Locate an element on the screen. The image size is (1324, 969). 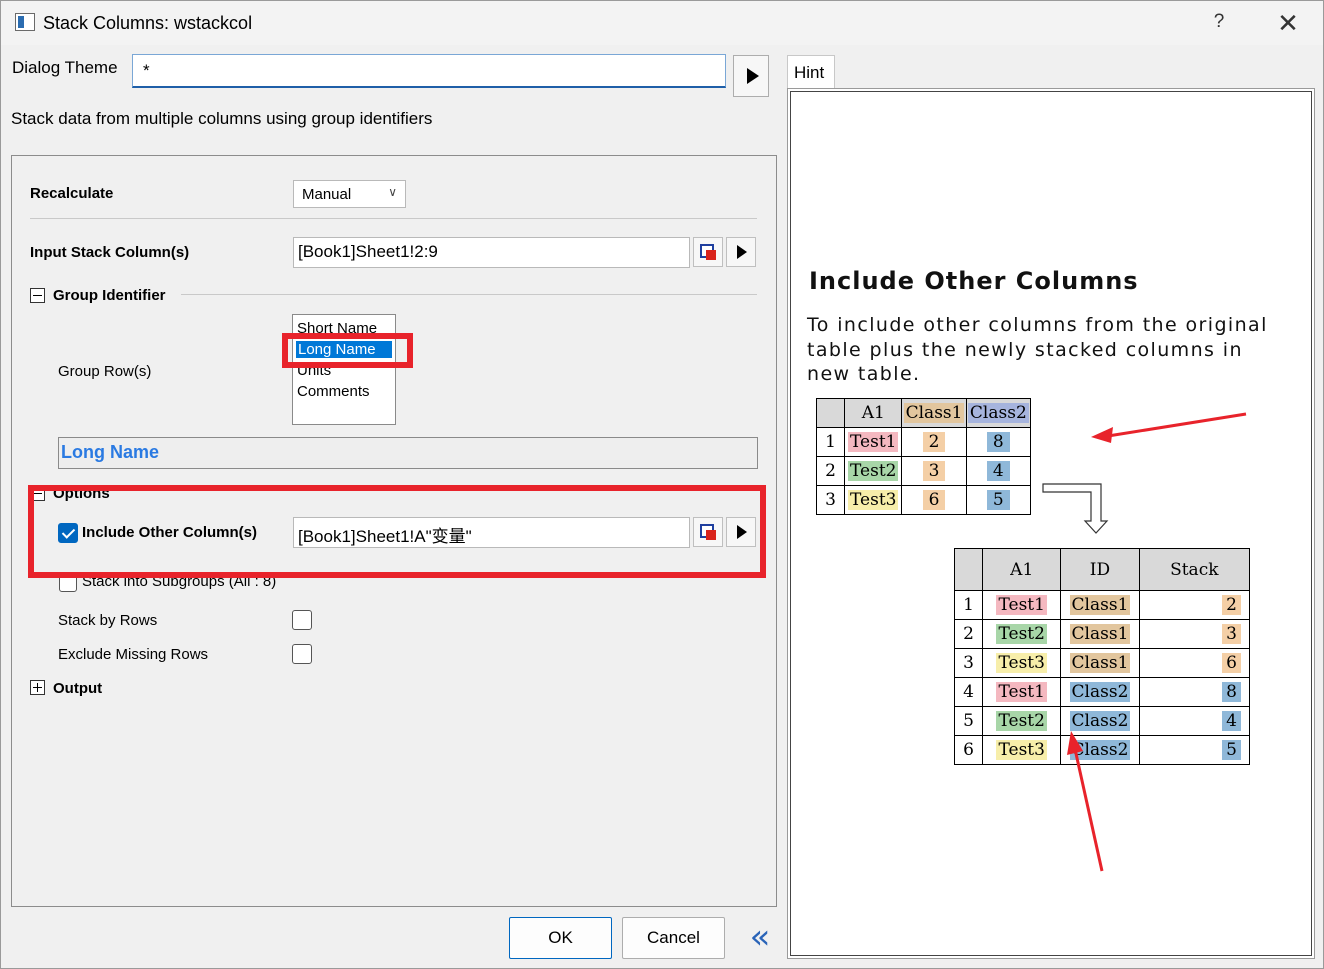
annotation-overlay is located at coordinates (1144, 642).